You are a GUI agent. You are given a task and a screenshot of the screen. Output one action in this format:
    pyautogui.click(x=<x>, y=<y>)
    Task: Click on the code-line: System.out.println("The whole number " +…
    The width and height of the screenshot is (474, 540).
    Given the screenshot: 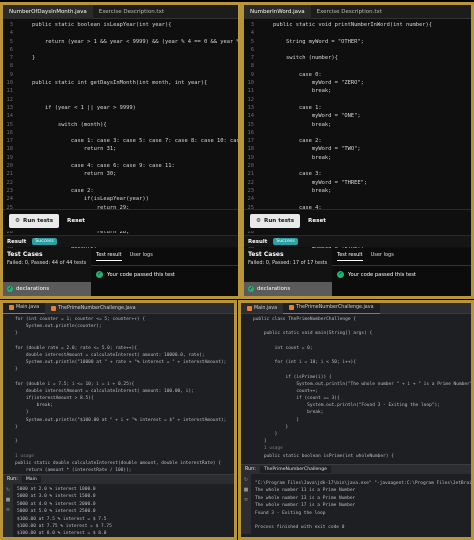 What is the action you would take?
    pyautogui.click(x=356, y=384)
    